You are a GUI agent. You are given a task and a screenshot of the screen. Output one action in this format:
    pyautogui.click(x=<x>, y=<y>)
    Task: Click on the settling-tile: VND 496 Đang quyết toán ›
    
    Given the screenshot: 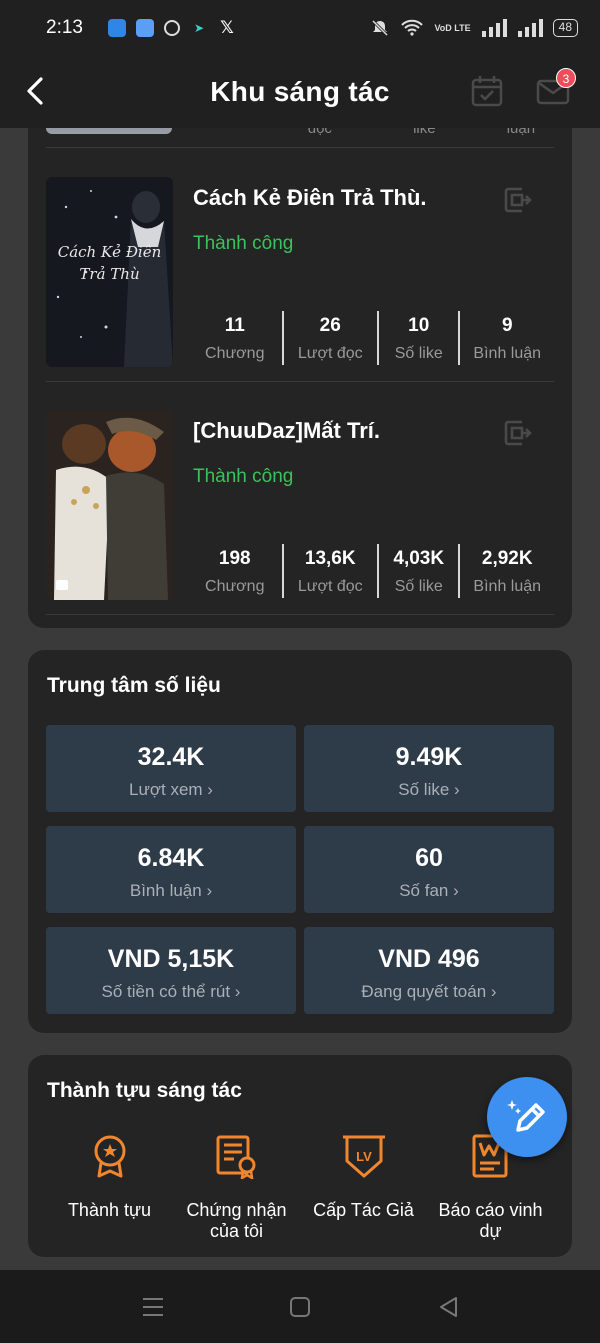 What is the action you would take?
    pyautogui.click(x=429, y=970)
    